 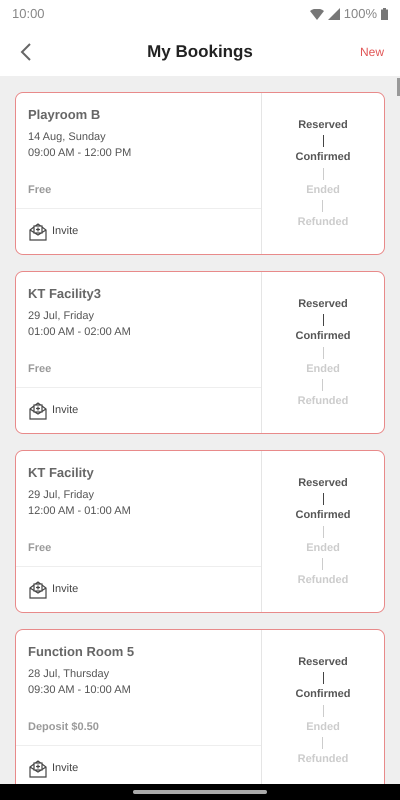 I want to click on booking-price: Deposit $0.50, so click(x=64, y=727).